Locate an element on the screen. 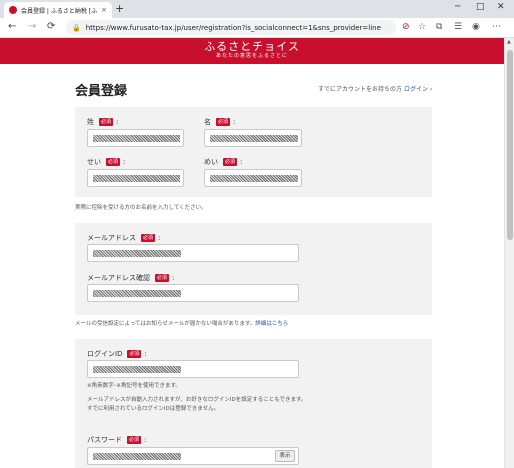 This screenshot has height=468, width=514. mei-kana-input is located at coordinates (253, 178).